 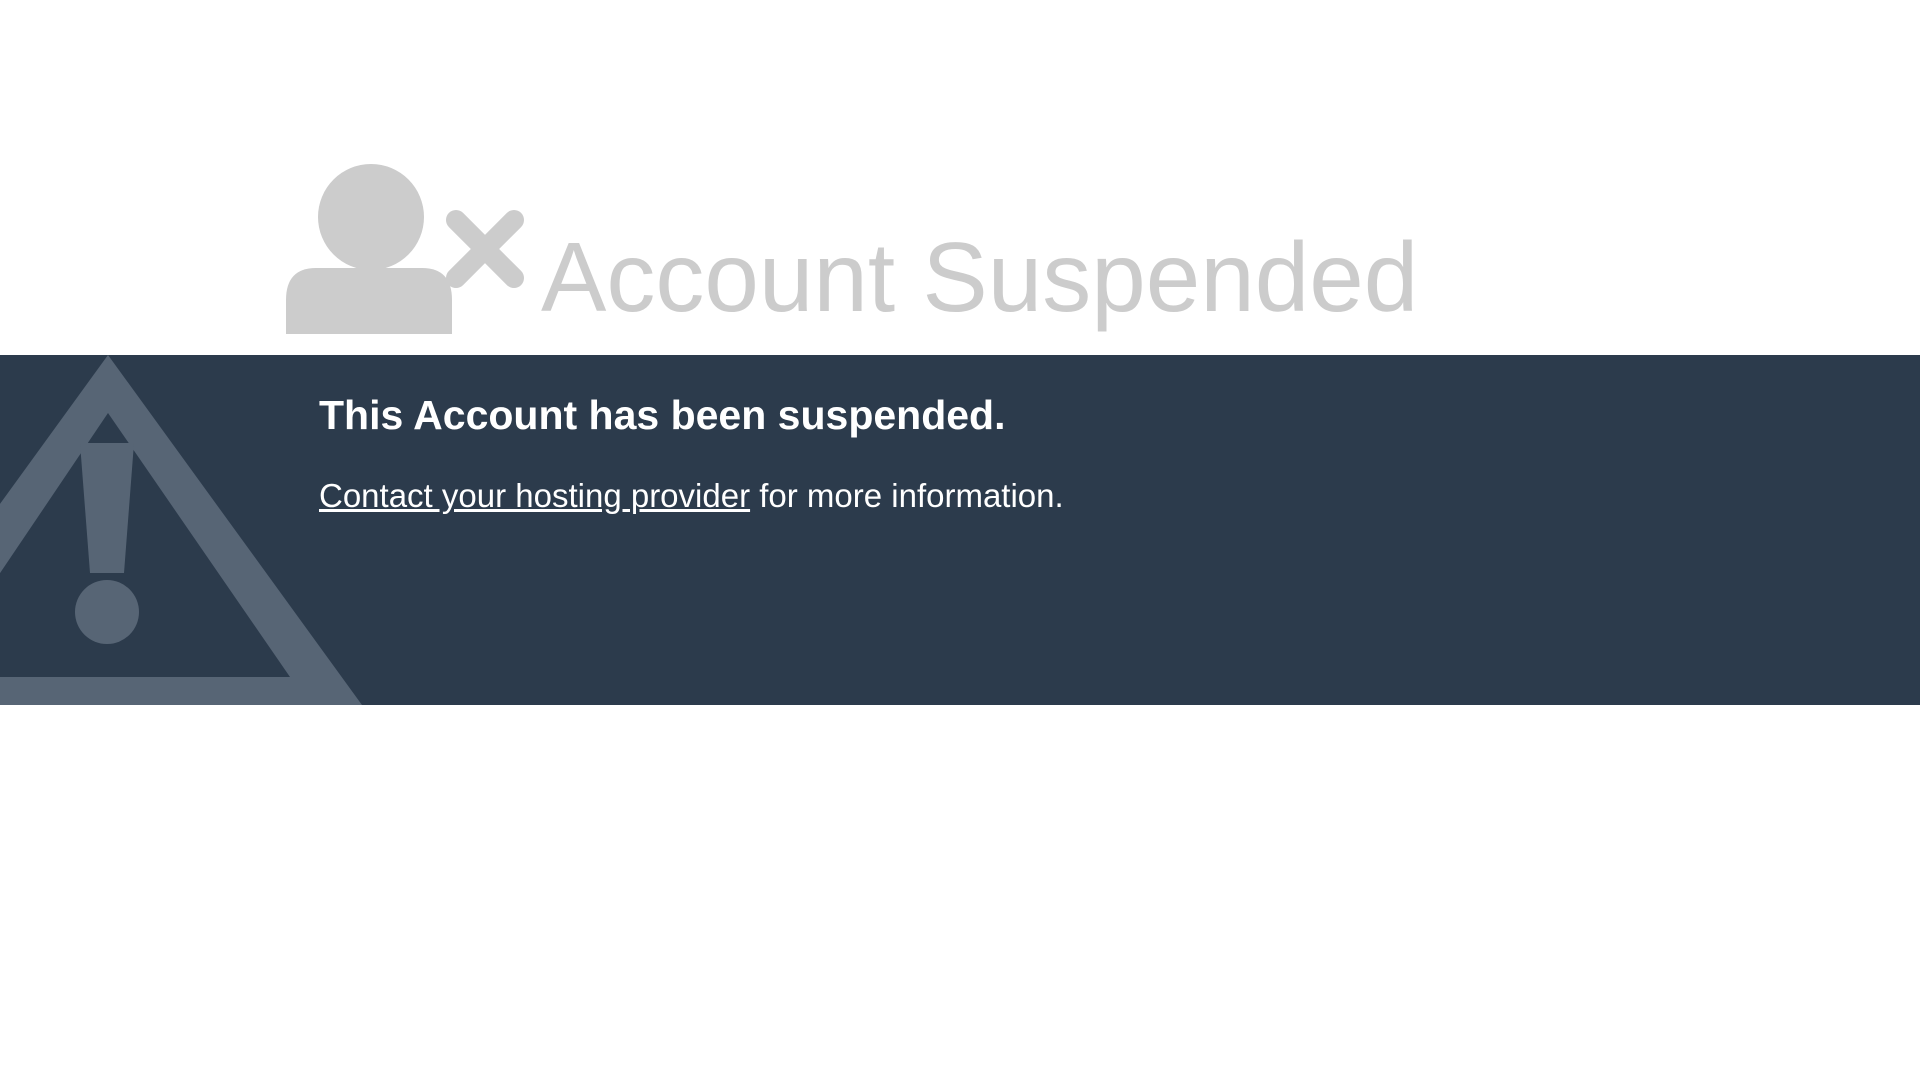 What do you see at coordinates (907, 495) in the screenshot?
I see `message-suffix: for more information.` at bounding box center [907, 495].